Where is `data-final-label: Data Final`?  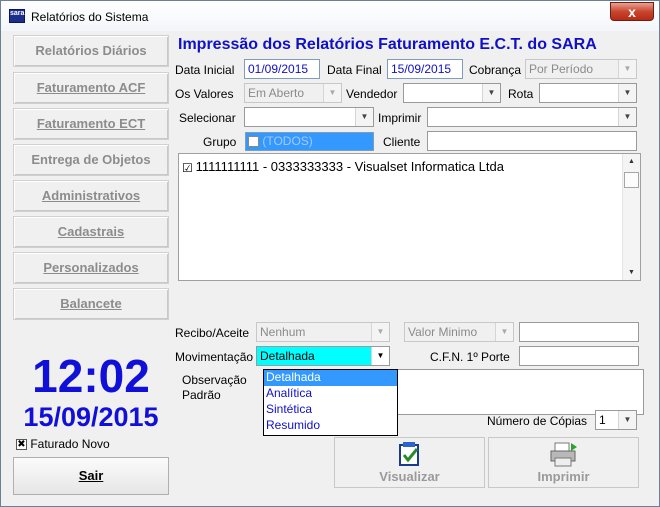
data-final-label: Data Final is located at coordinates (354, 70).